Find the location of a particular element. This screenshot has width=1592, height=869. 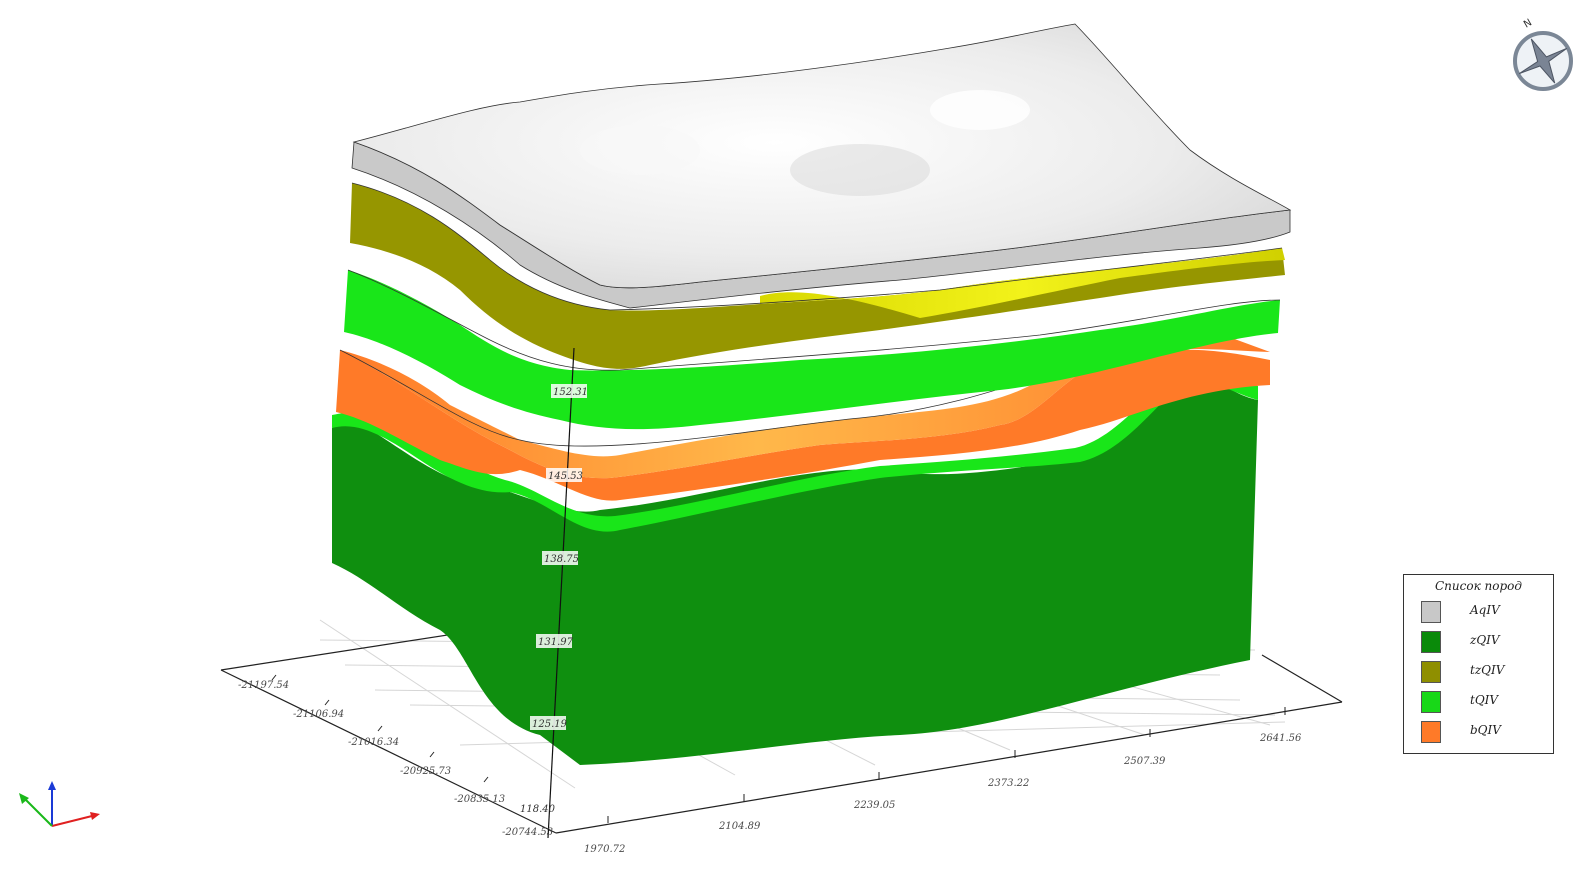

x-tick-1: 2104.89 is located at coordinates (739, 826).